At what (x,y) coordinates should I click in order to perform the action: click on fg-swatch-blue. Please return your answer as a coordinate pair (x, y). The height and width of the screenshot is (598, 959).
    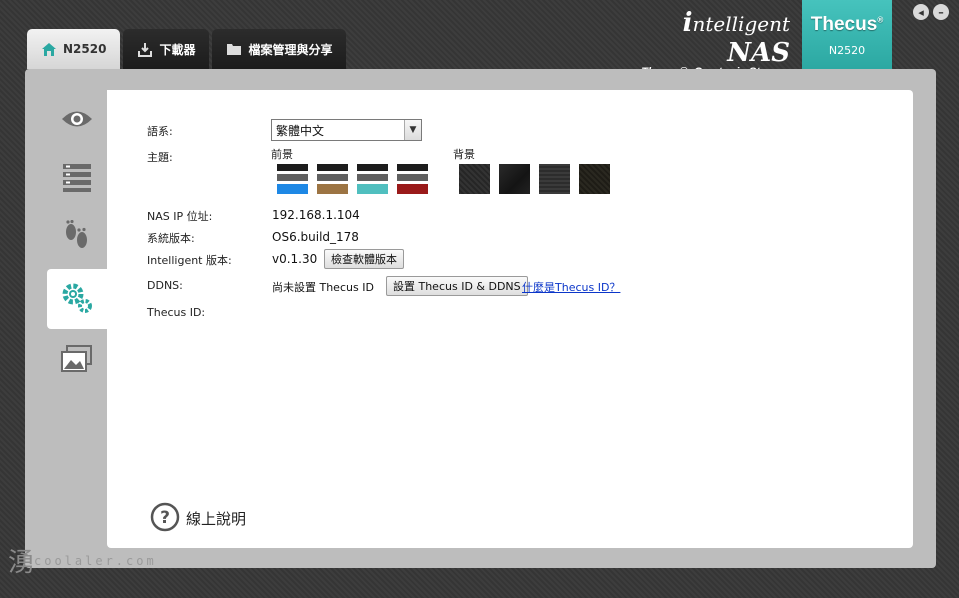
    Looking at the image, I should click on (292, 179).